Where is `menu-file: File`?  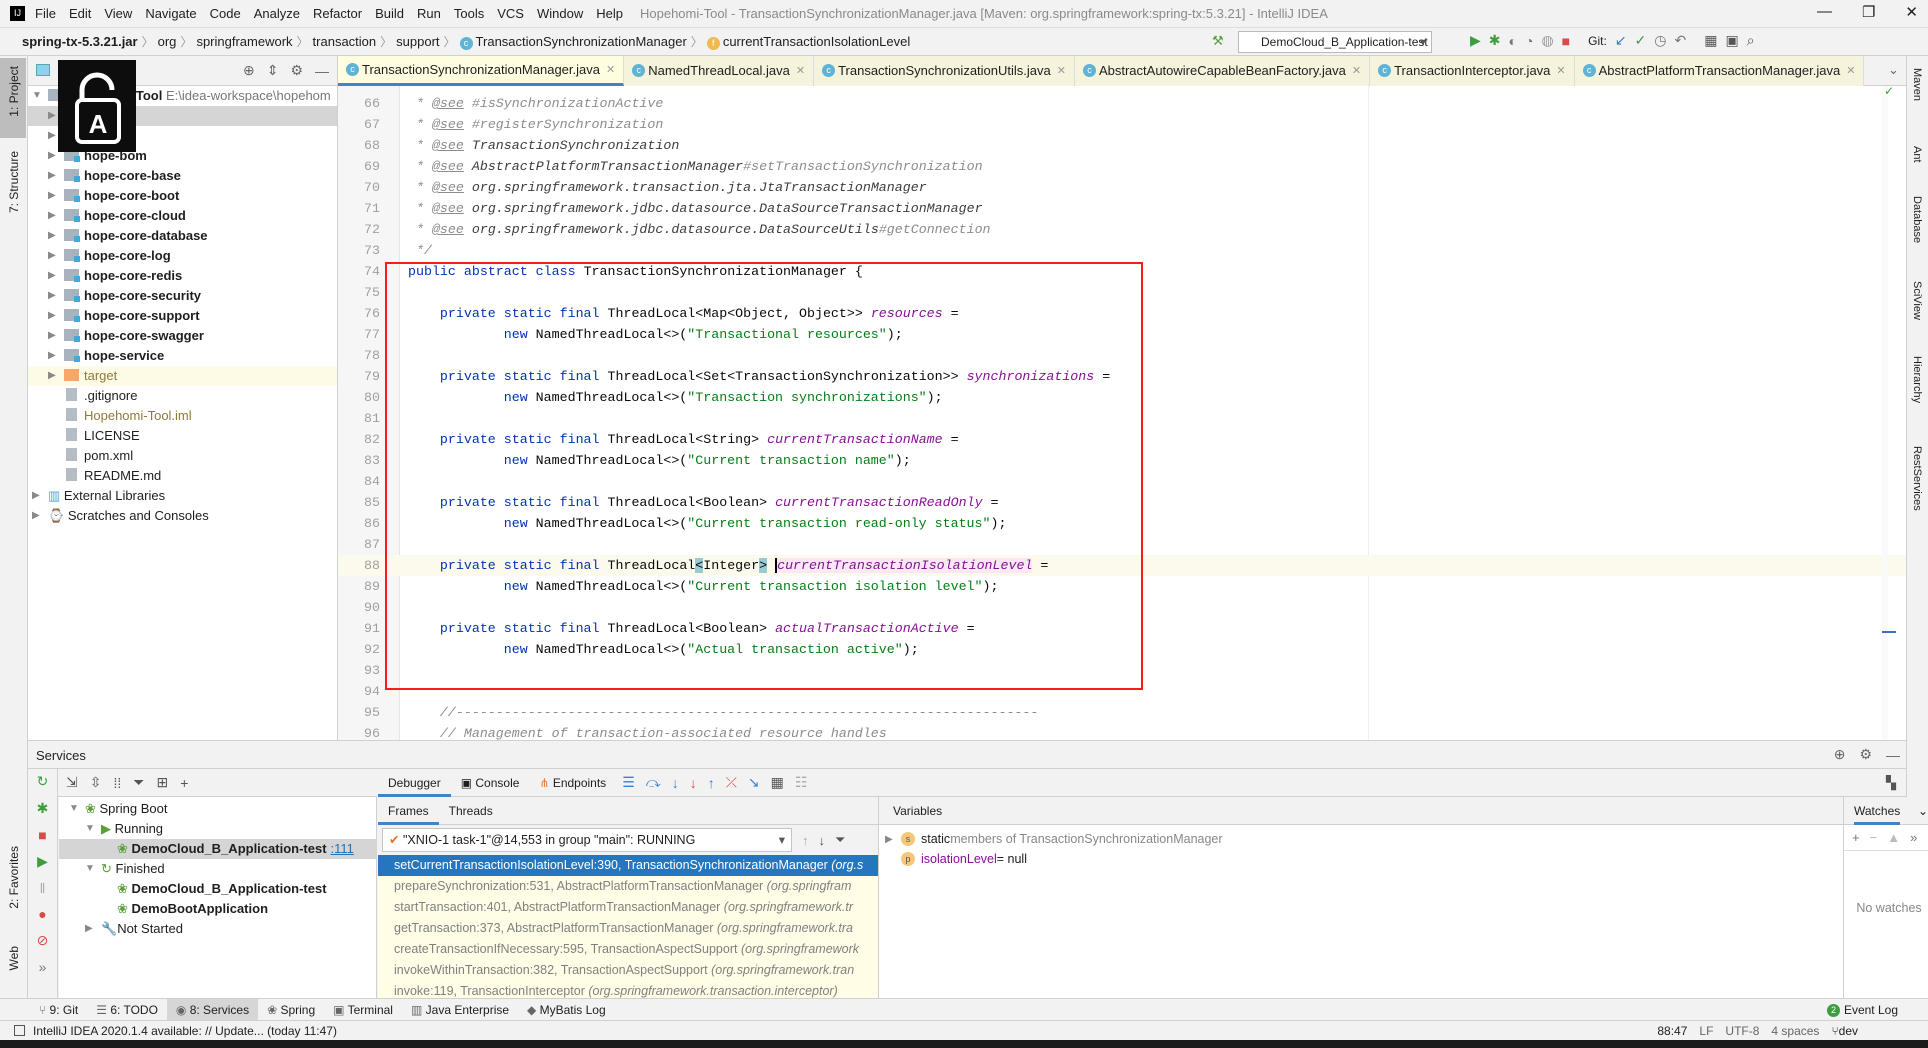 menu-file: File is located at coordinates (45, 13).